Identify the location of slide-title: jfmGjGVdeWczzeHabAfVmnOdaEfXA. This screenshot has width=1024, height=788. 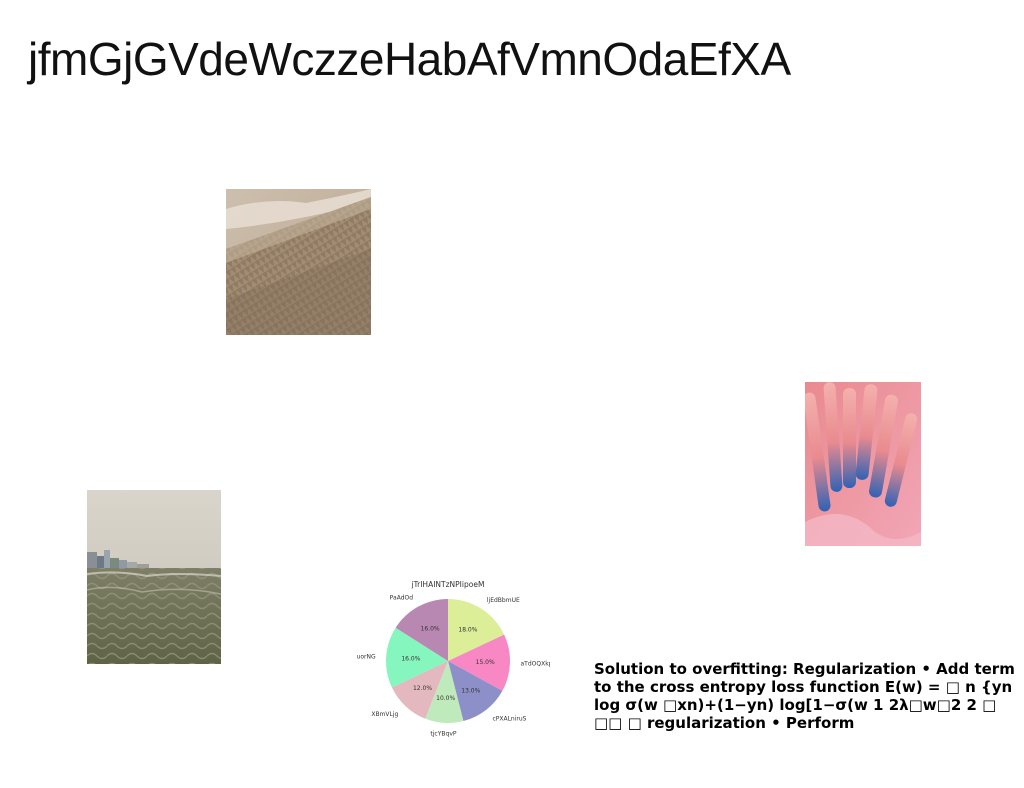
(409, 59).